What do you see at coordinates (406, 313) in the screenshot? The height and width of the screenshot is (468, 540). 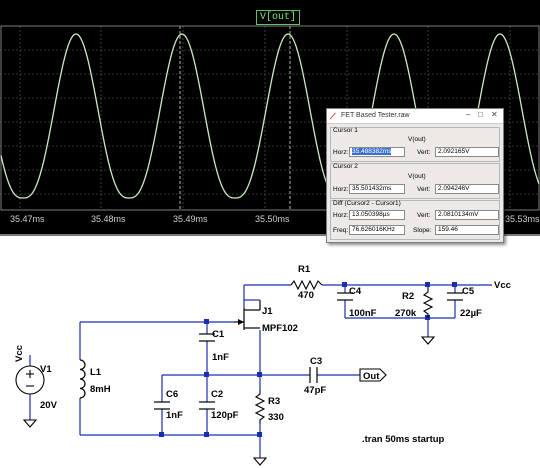 I see `r2-value: 270k` at bounding box center [406, 313].